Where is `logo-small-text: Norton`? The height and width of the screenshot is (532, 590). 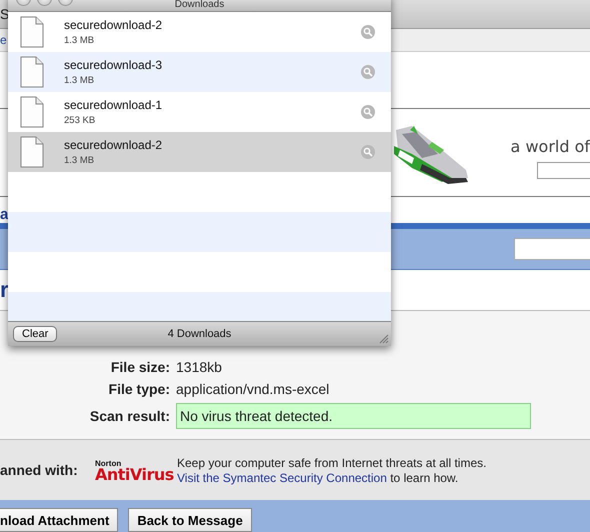
logo-small-text: Norton is located at coordinates (108, 463).